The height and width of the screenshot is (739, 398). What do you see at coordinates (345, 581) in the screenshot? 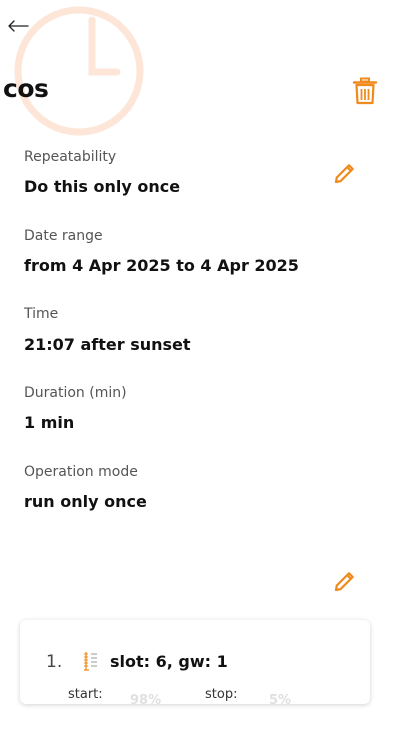
I see `edit-slots-button` at bounding box center [345, 581].